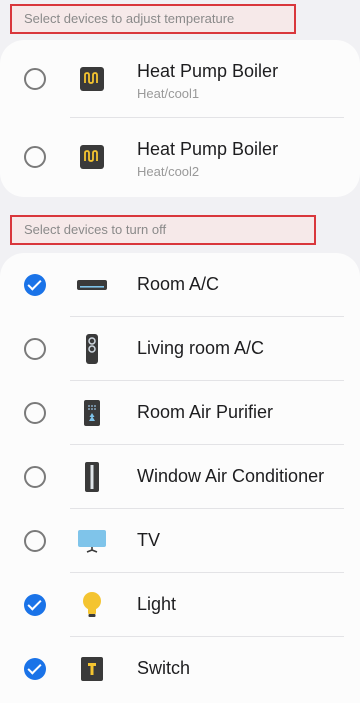  I want to click on device-name: Room A/C, so click(178, 284).